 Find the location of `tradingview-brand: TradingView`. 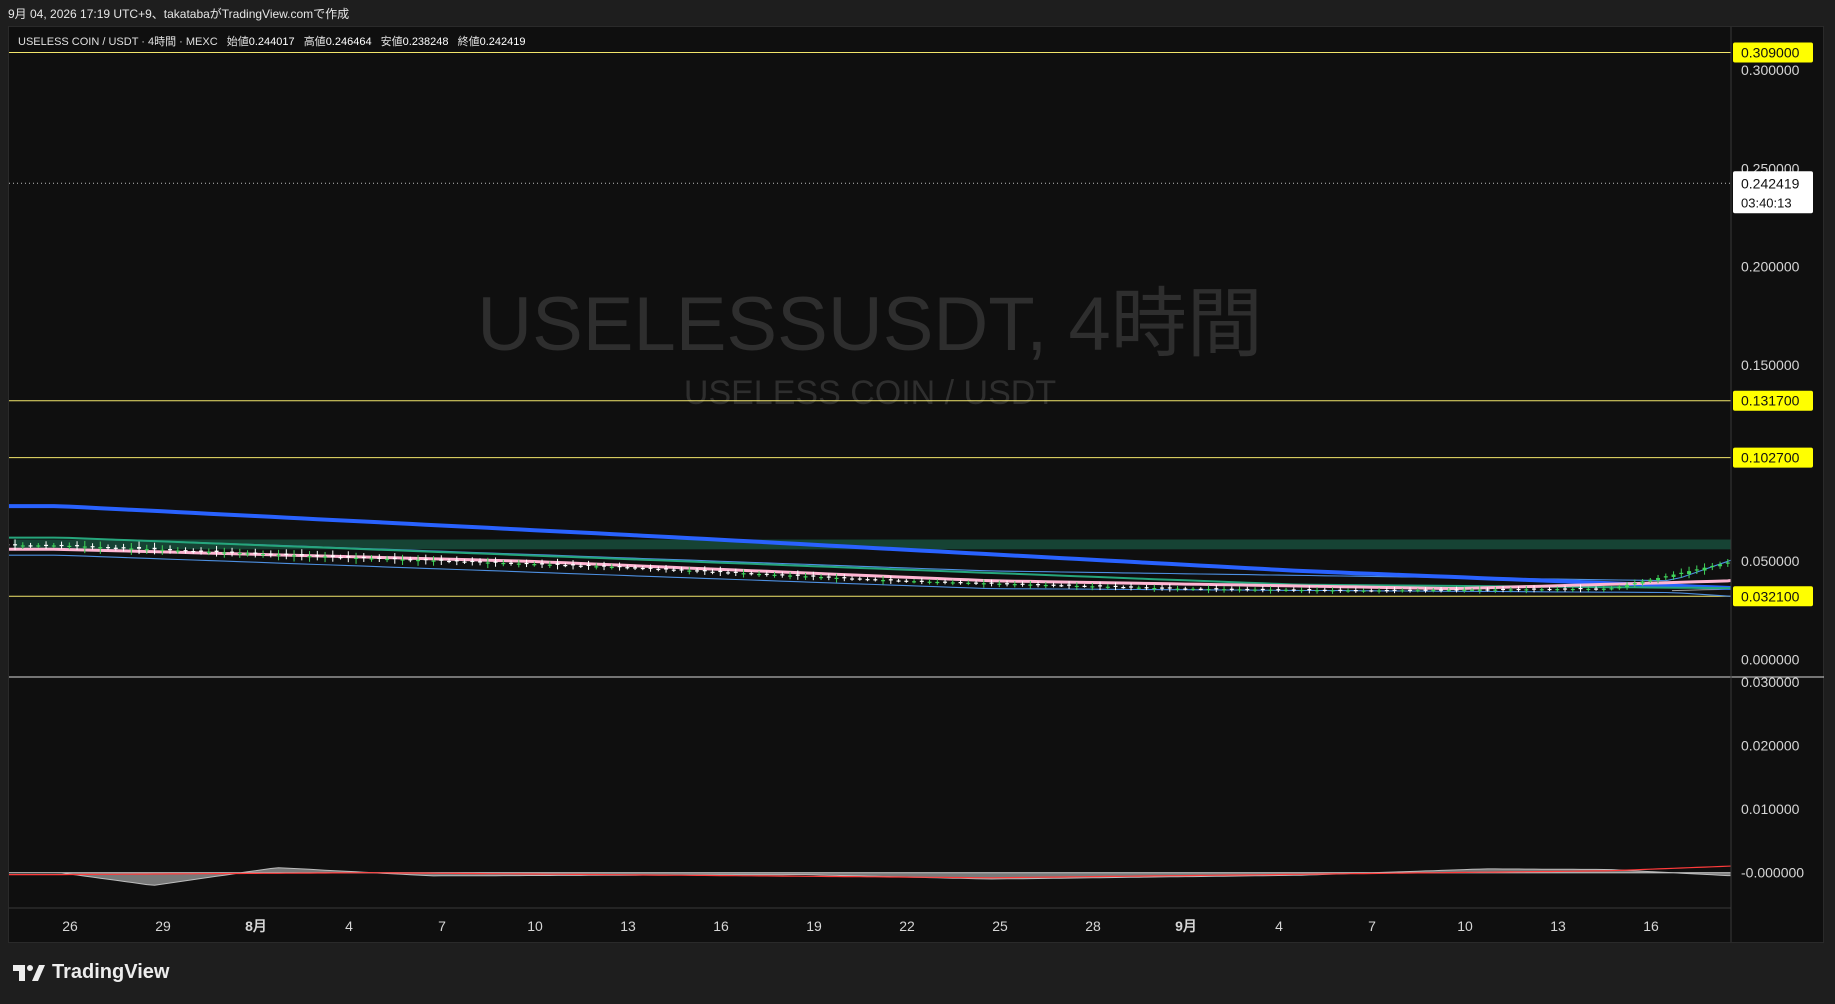

tradingview-brand: TradingView is located at coordinates (90, 972).